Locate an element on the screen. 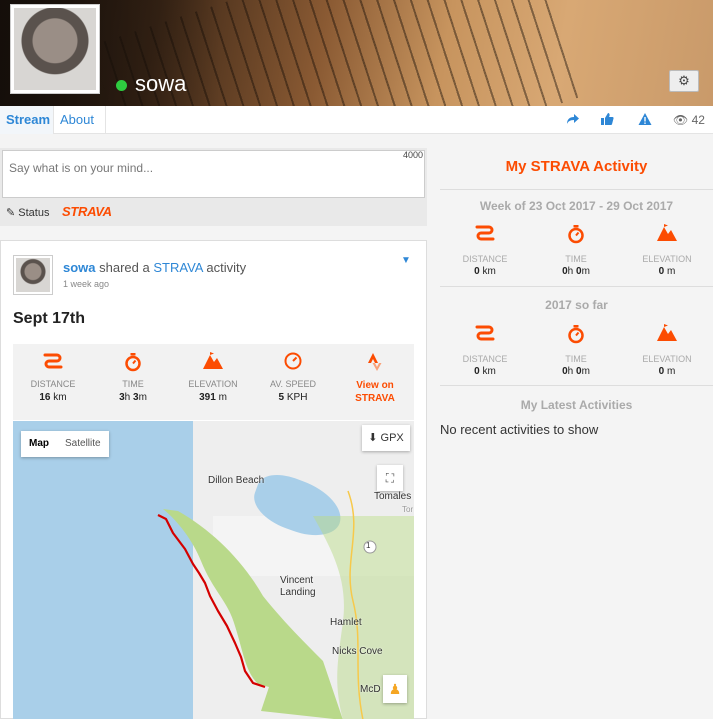 The height and width of the screenshot is (719, 713). fullscreen-button: ⛶ is located at coordinates (390, 478).